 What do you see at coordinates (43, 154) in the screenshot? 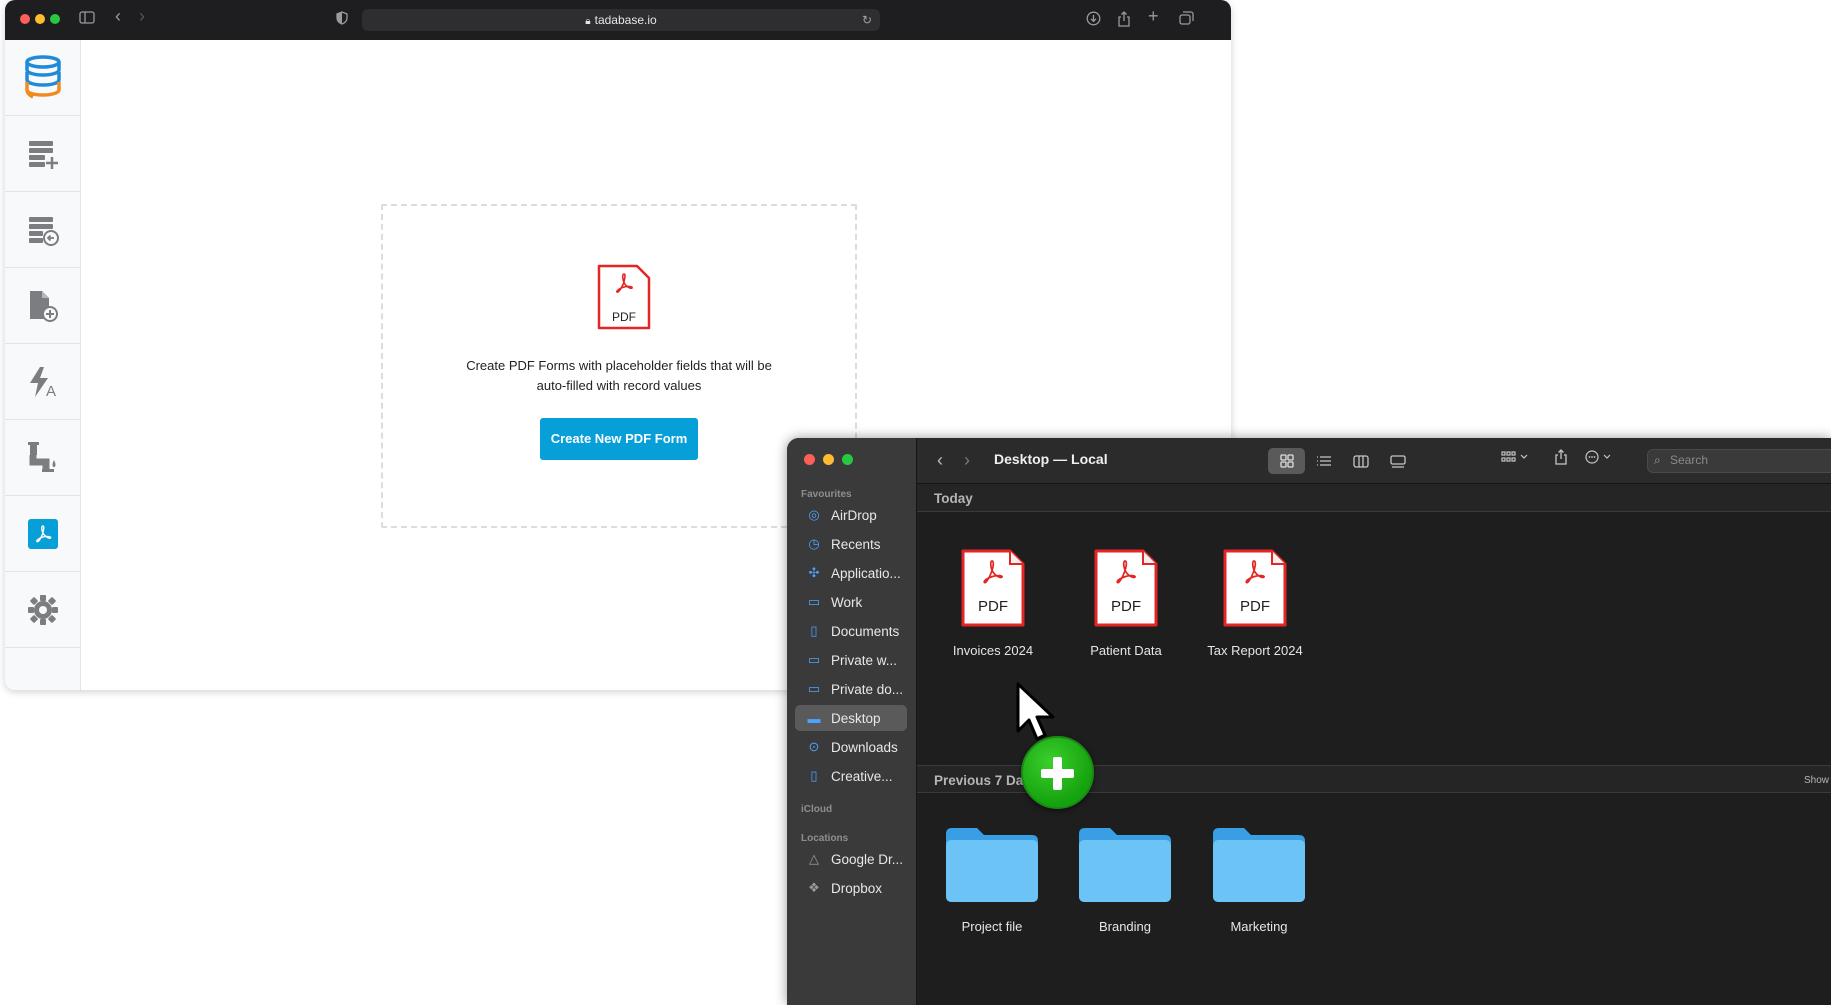
I see `table-add-icon` at bounding box center [43, 154].